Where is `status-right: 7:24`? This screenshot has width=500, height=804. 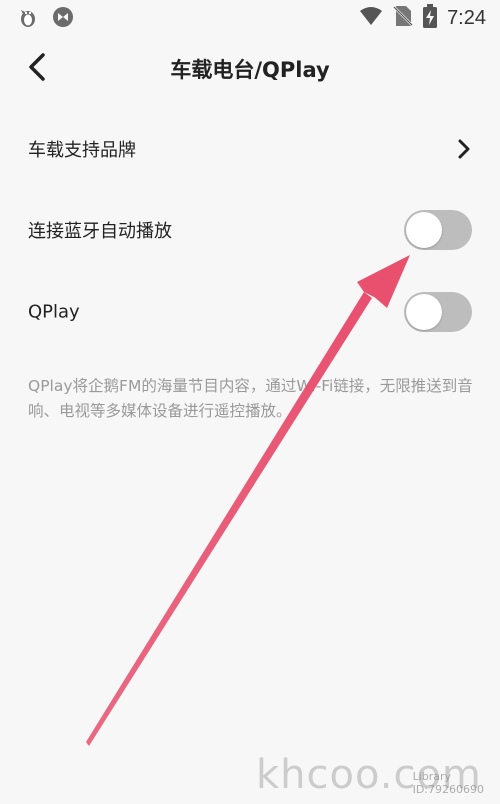 status-right: 7:24 is located at coordinates (422, 18).